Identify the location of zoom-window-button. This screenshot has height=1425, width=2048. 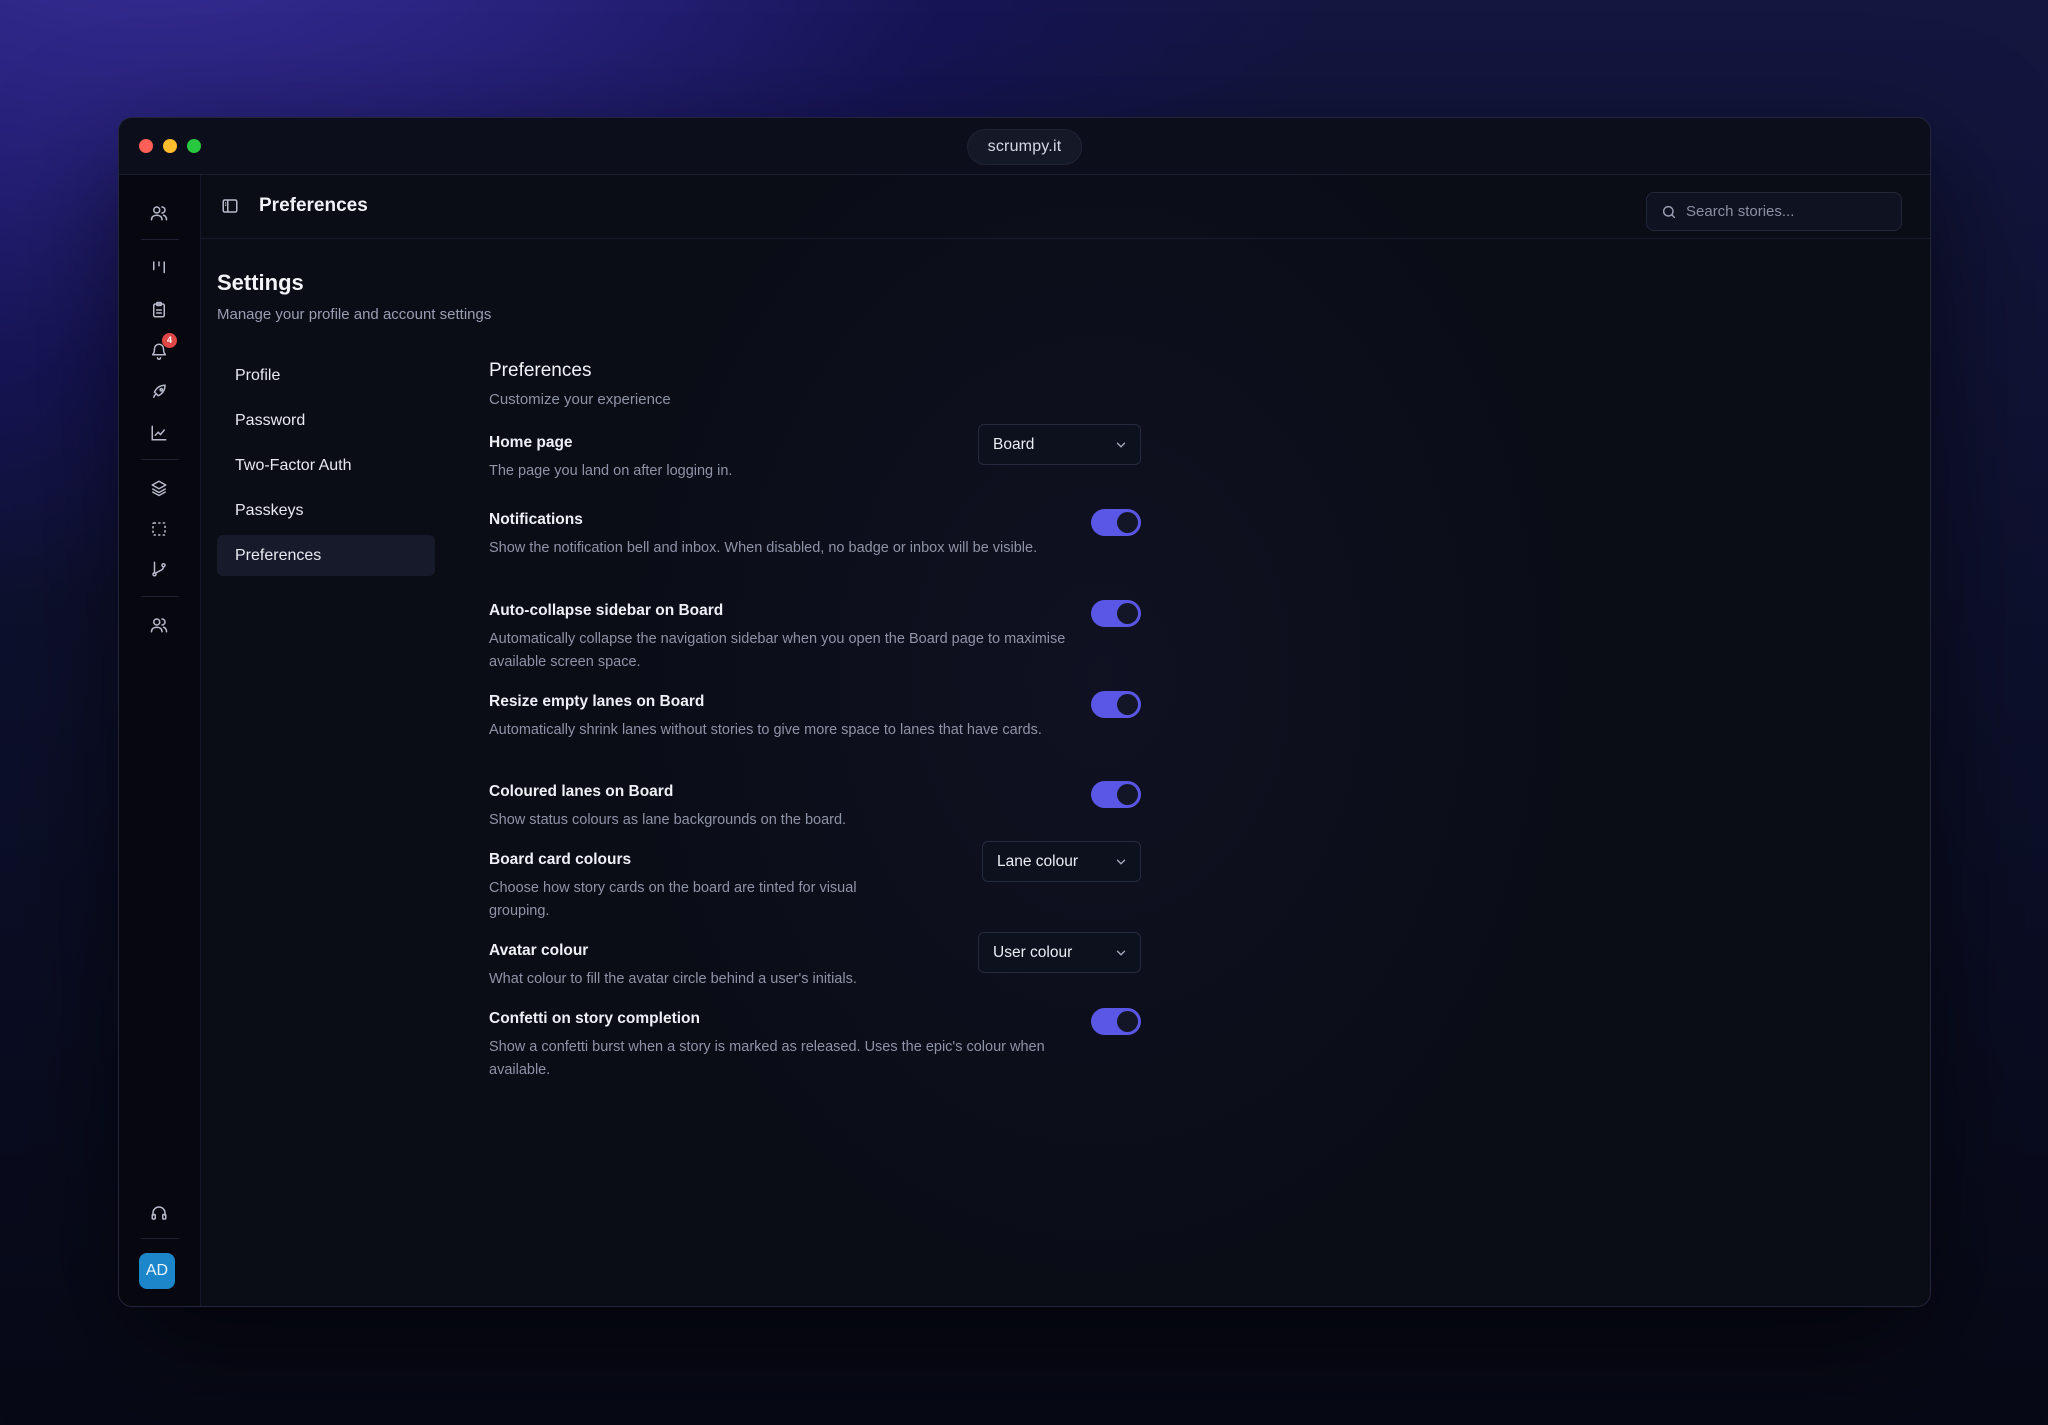
(194, 146).